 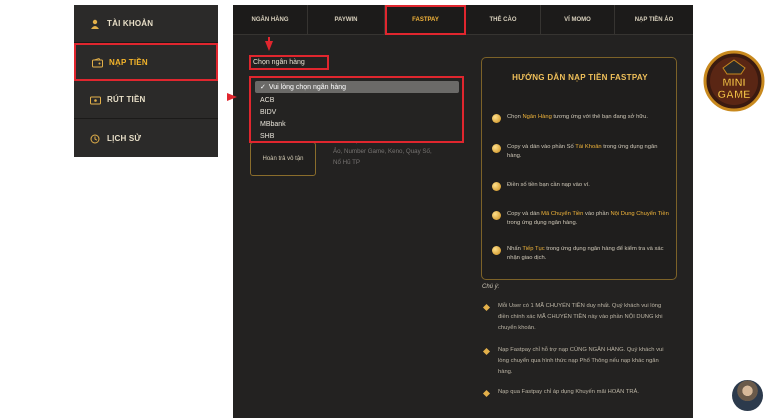 What do you see at coordinates (357, 87) in the screenshot?
I see `dropdown-option-selected: ✓ Vui lòng chọn ngân hàng` at bounding box center [357, 87].